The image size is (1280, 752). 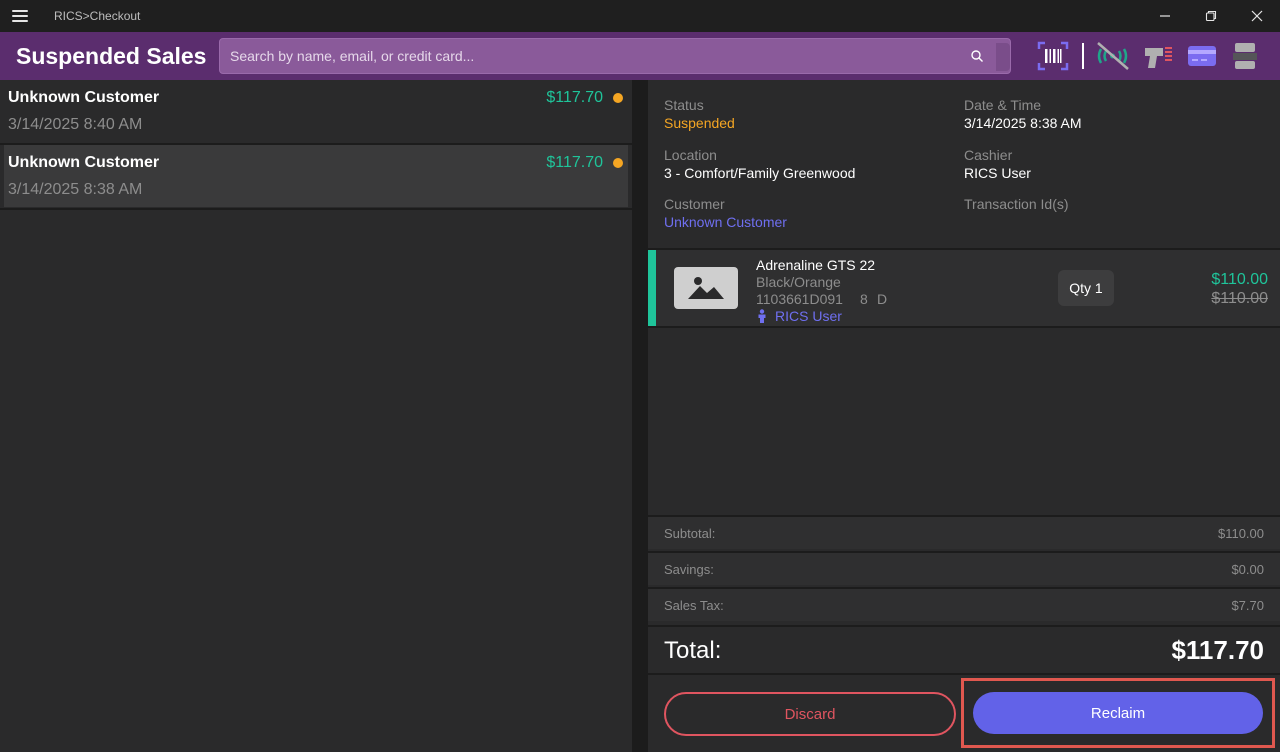 I want to click on customer-label: Customer, so click(x=694, y=204).